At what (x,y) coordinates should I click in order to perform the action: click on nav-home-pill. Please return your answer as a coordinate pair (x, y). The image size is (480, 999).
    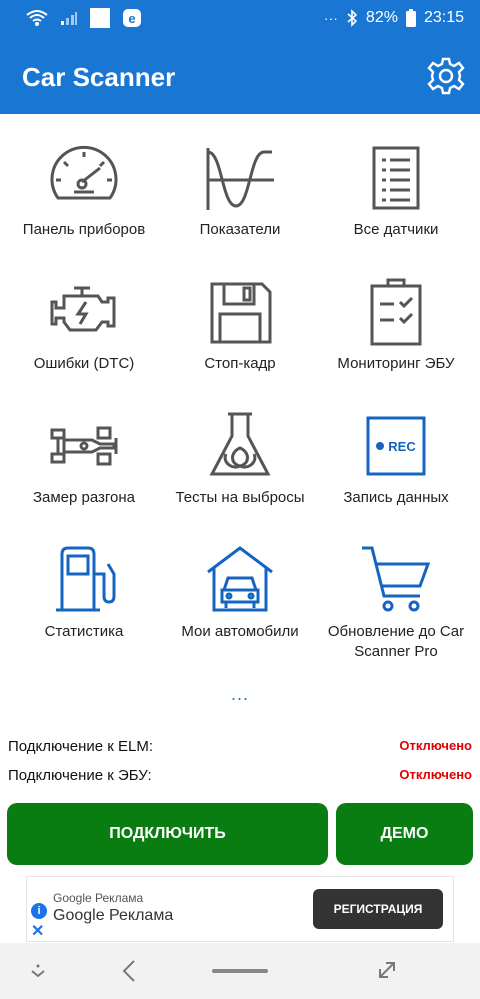
    Looking at the image, I should click on (240, 971).